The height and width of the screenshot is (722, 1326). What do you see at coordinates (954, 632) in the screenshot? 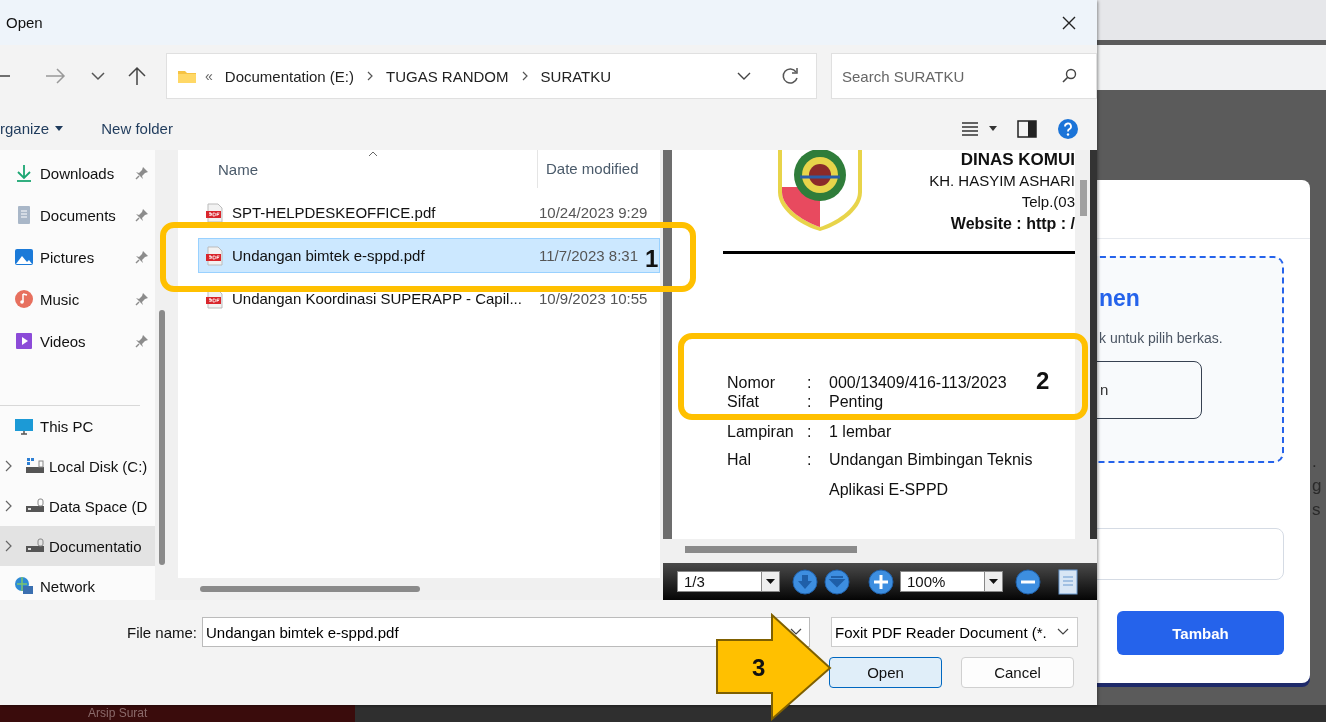
I see `file-type-select: Foxit PDF Reader Document (*.` at bounding box center [954, 632].